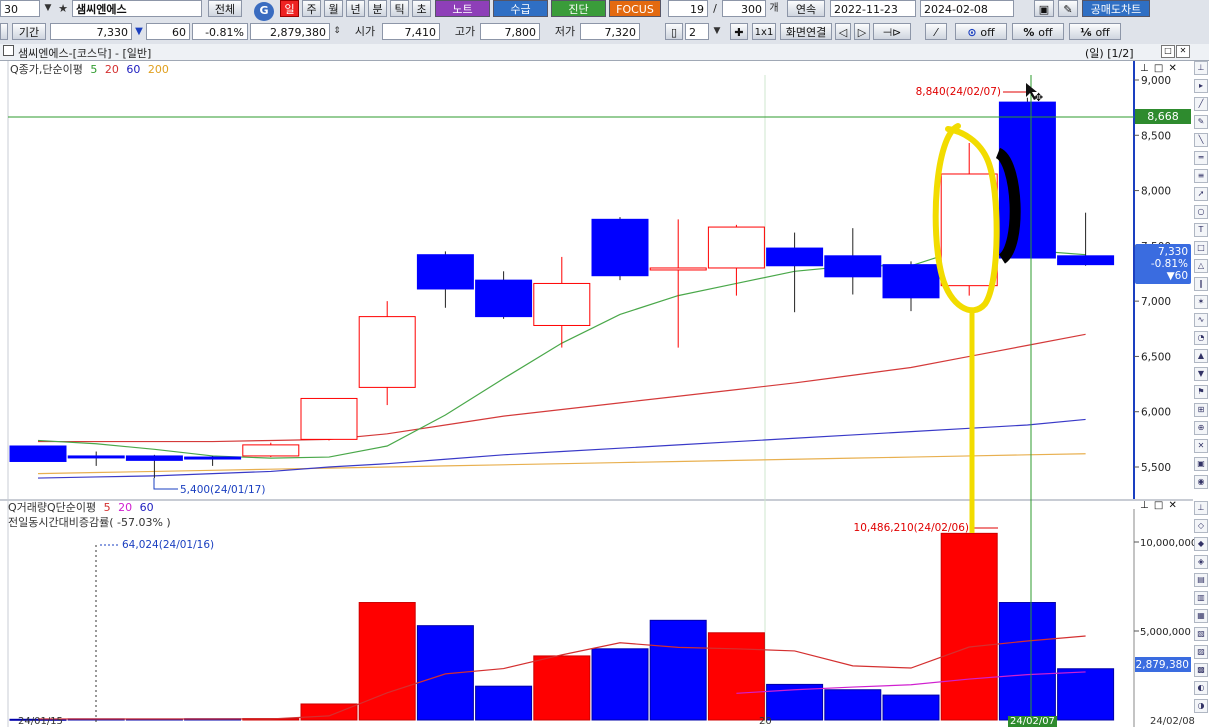 Image resolution: width=1209 pixels, height=727 pixels. What do you see at coordinates (1159, 505) in the screenshot?
I see `volume-pane-controls: ⊥ □ ✕` at bounding box center [1159, 505].